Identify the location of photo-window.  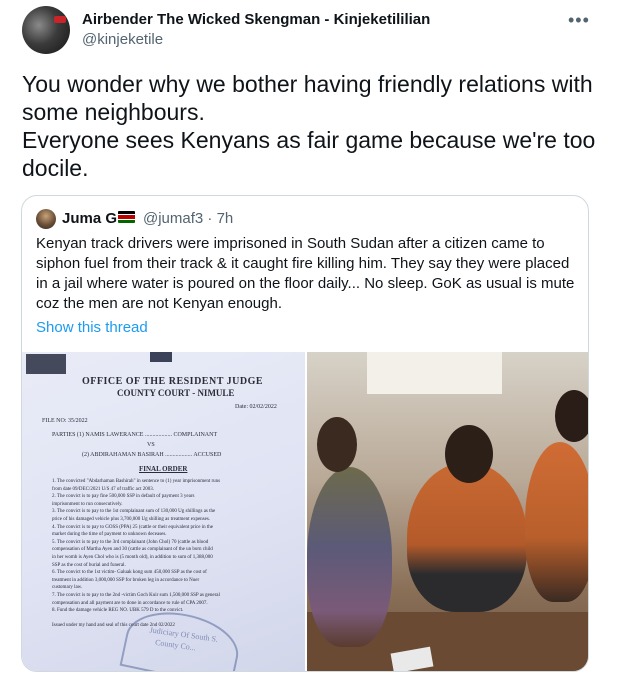
(434, 373).